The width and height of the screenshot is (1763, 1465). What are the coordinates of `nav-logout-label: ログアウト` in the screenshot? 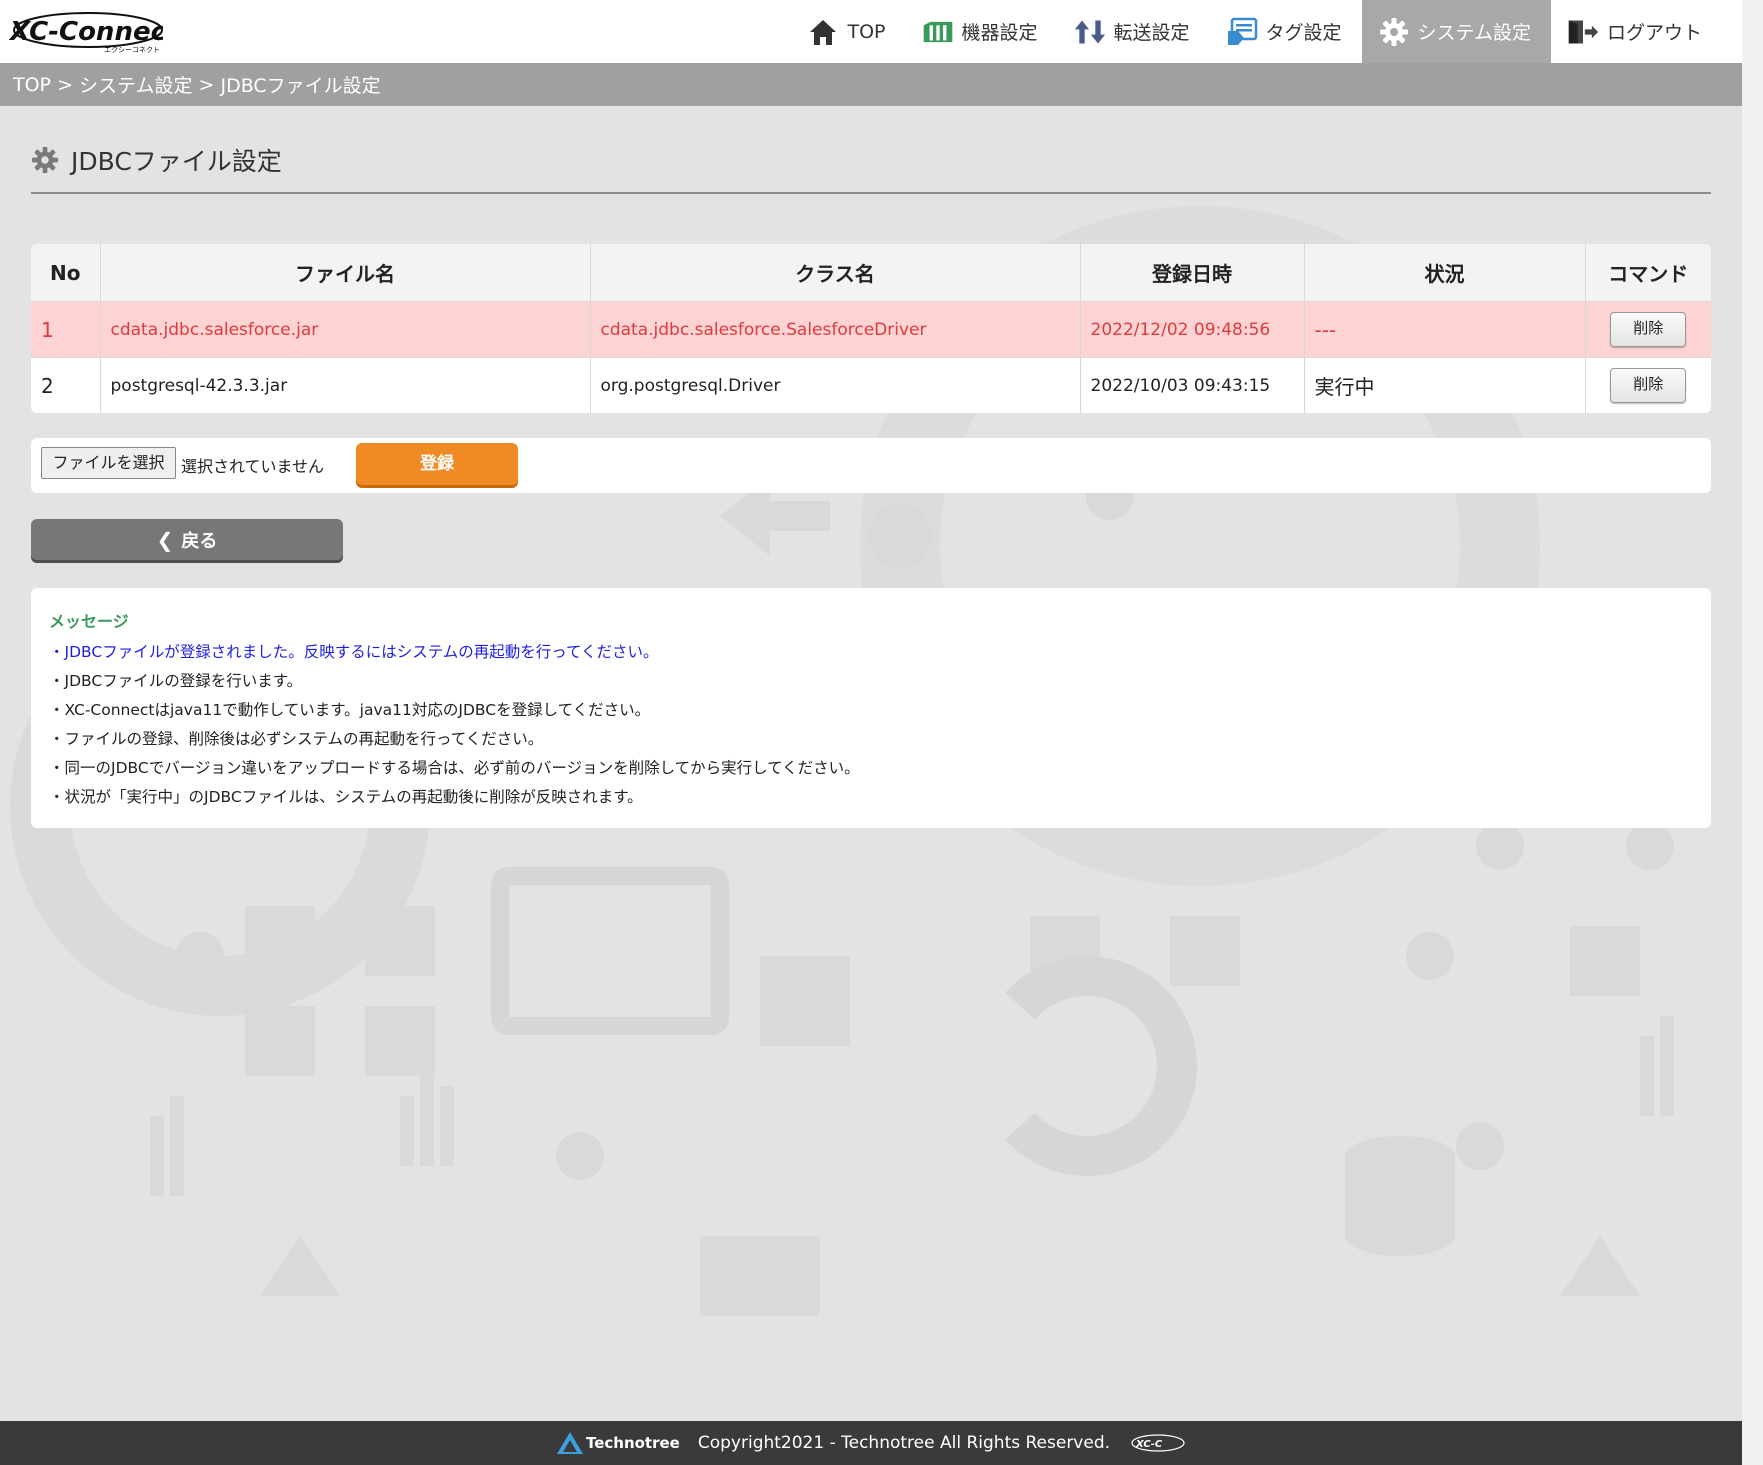 It's located at (1654, 33).